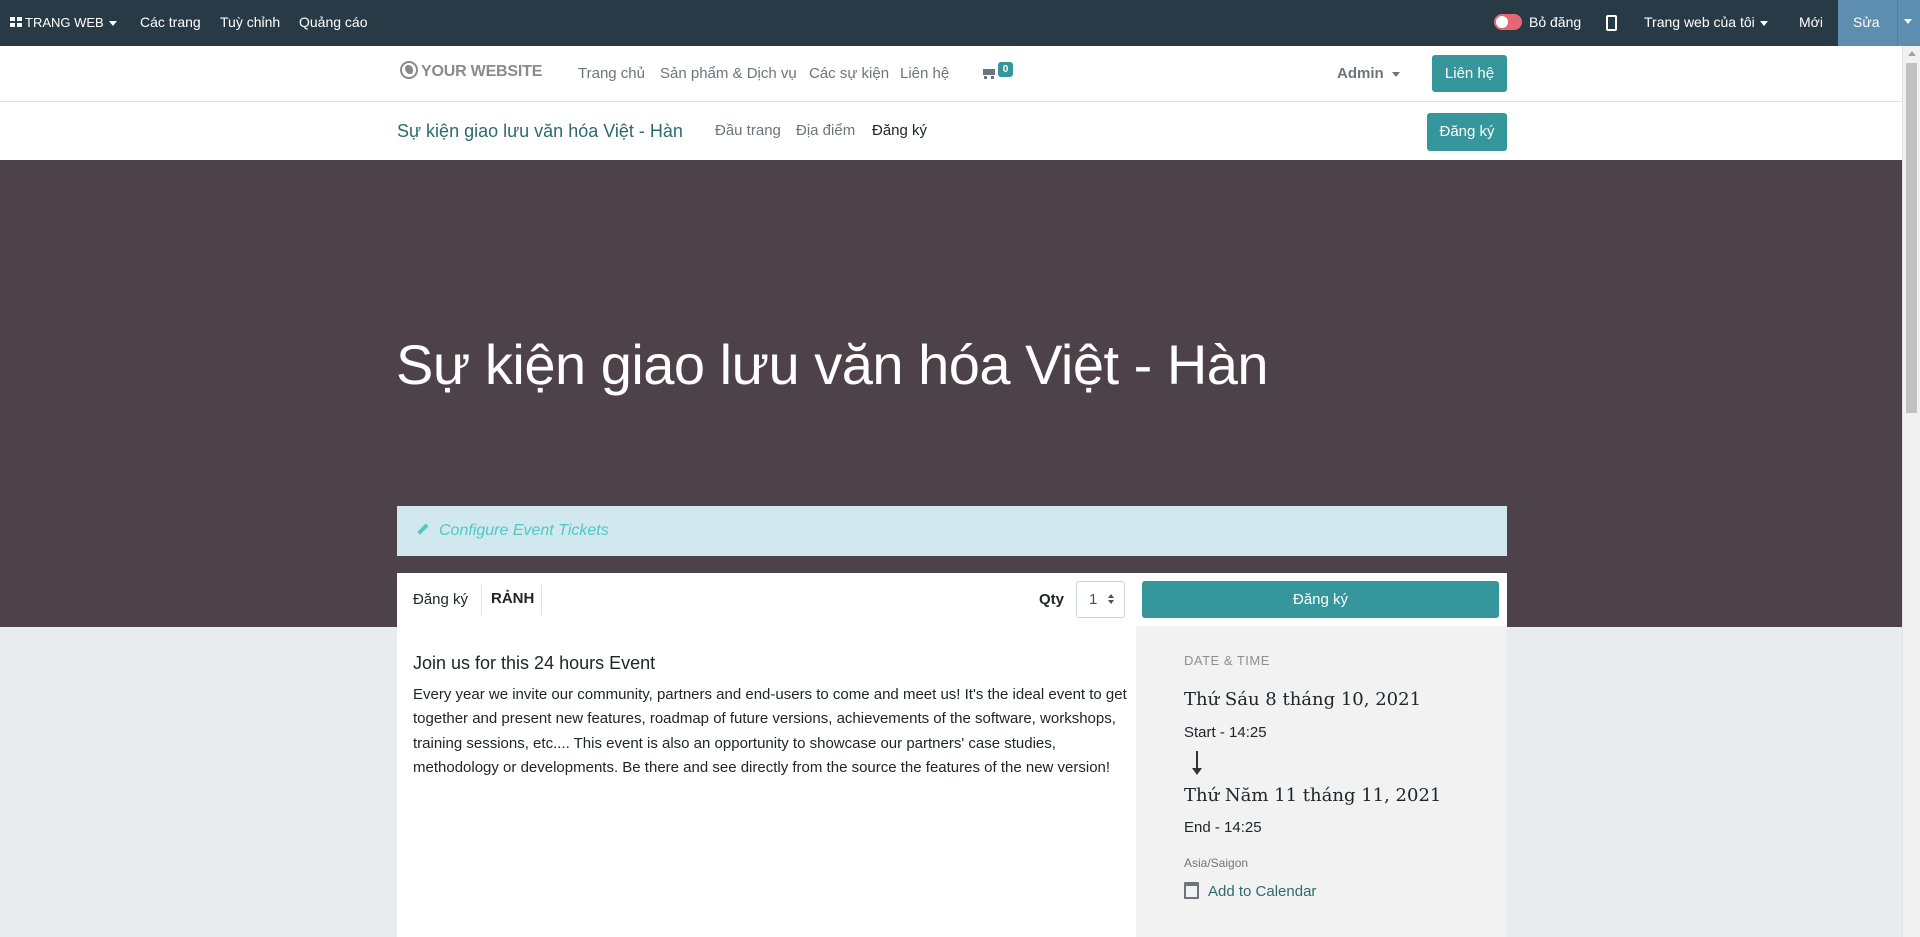  Describe the element at coordinates (1911, 238) in the screenshot. I see `scrollbar-thumb` at that location.